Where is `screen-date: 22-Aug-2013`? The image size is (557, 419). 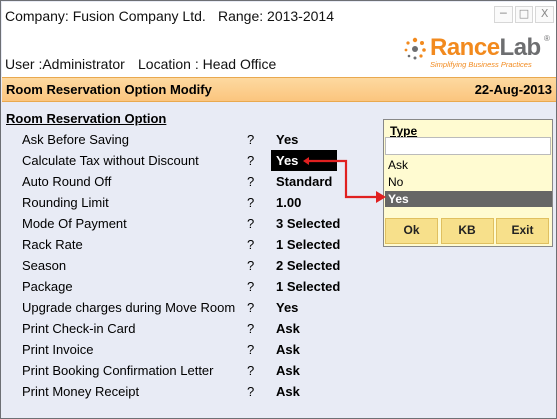
screen-date: 22-Aug-2013 is located at coordinates (513, 89).